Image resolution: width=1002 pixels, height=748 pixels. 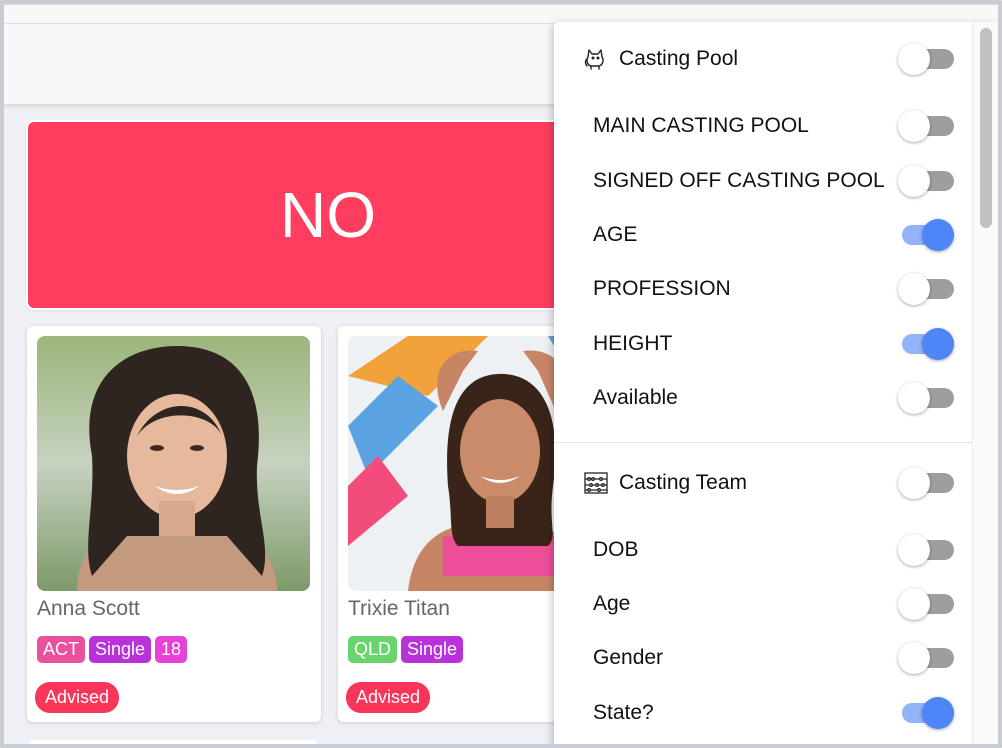 What do you see at coordinates (596, 59) in the screenshot?
I see `cat-icon` at bounding box center [596, 59].